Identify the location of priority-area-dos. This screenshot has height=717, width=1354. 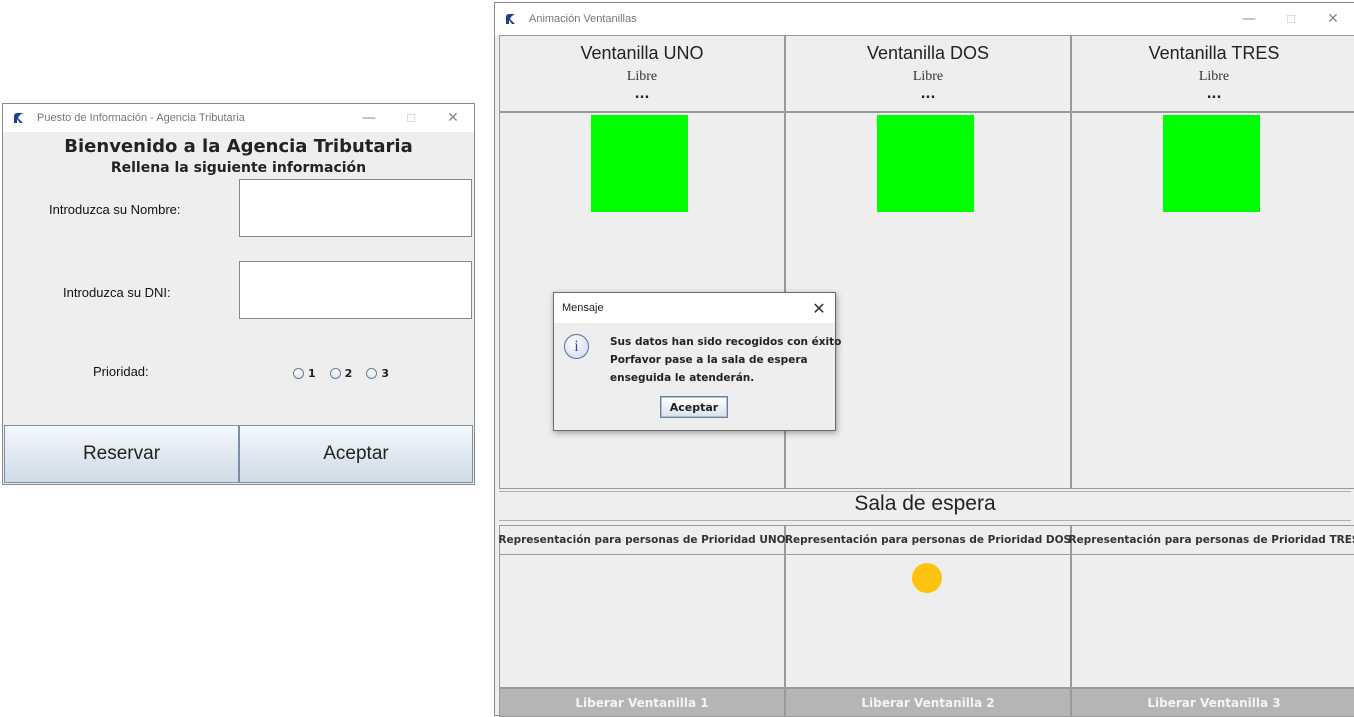
(928, 621).